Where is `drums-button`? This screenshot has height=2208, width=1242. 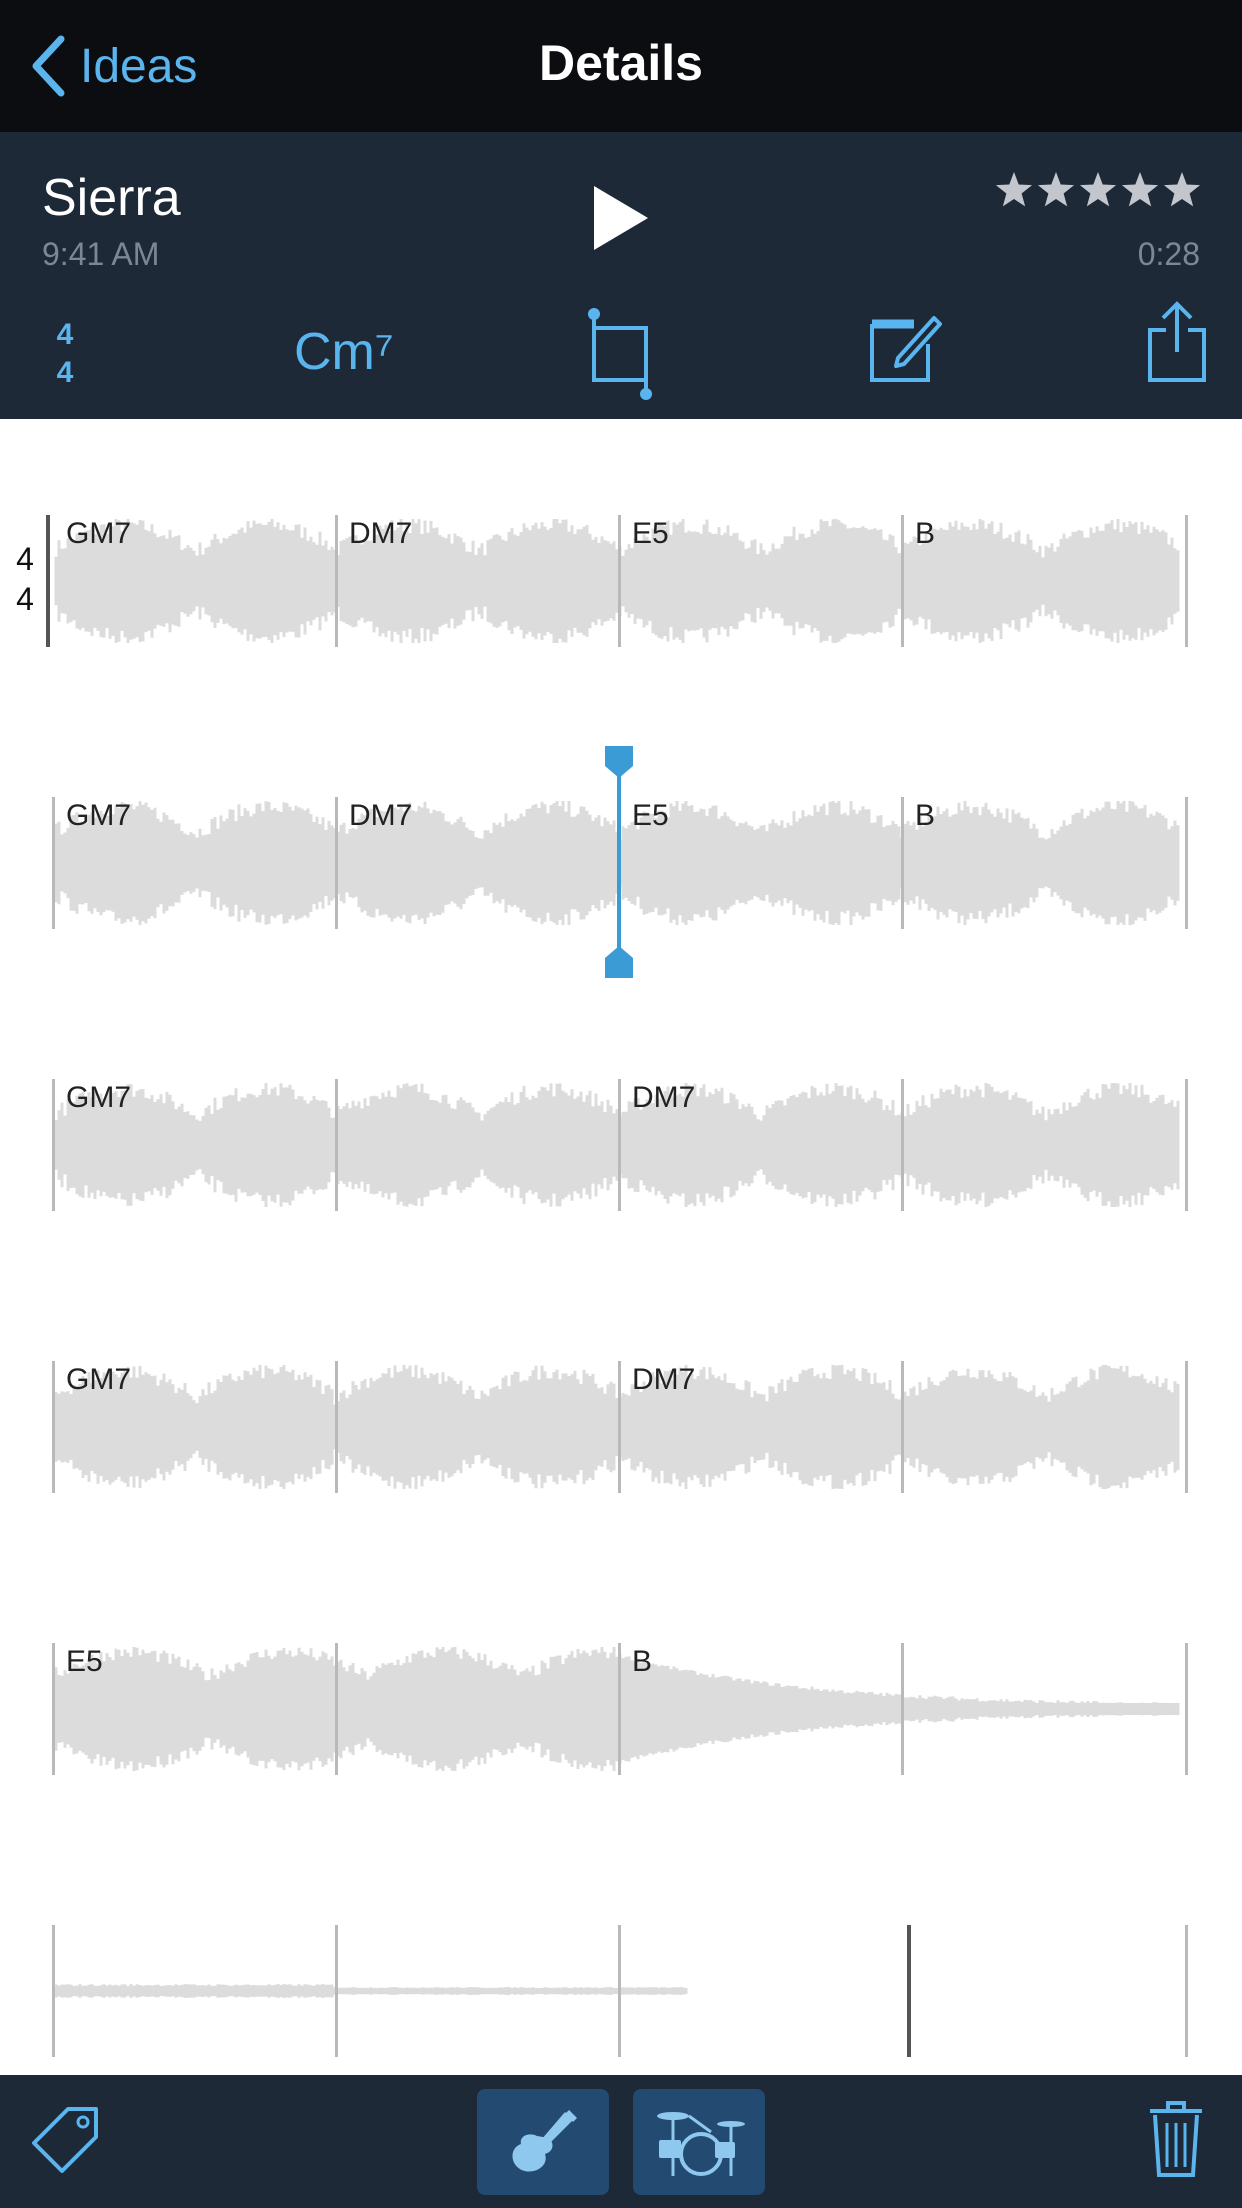 drums-button is located at coordinates (699, 2142).